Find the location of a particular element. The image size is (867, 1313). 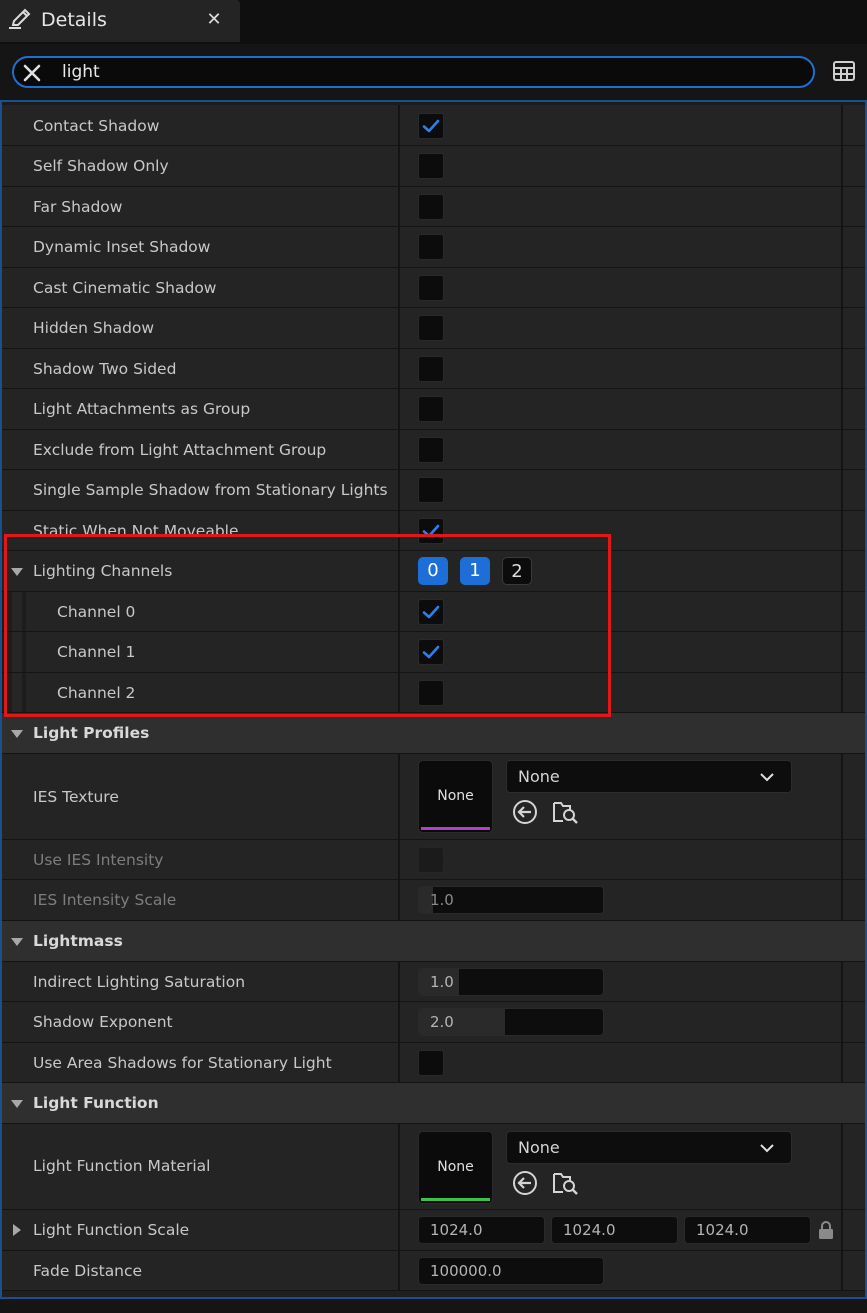

channel-chip-2: 2 is located at coordinates (517, 571).